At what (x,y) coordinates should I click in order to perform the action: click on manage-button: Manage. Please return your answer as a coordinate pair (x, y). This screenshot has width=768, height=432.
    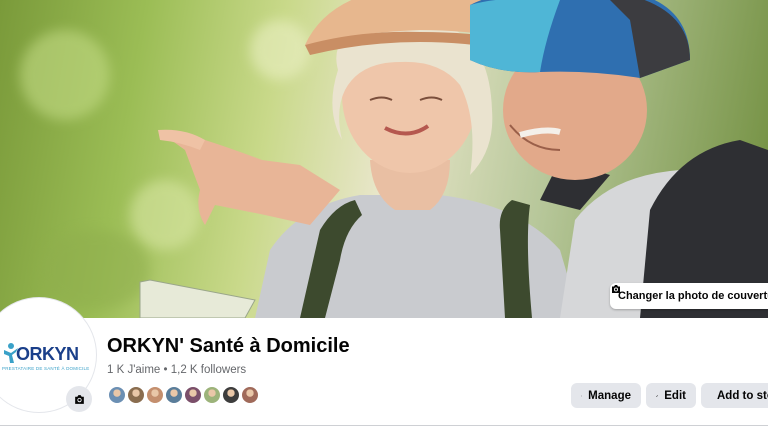
    Looking at the image, I should click on (606, 395).